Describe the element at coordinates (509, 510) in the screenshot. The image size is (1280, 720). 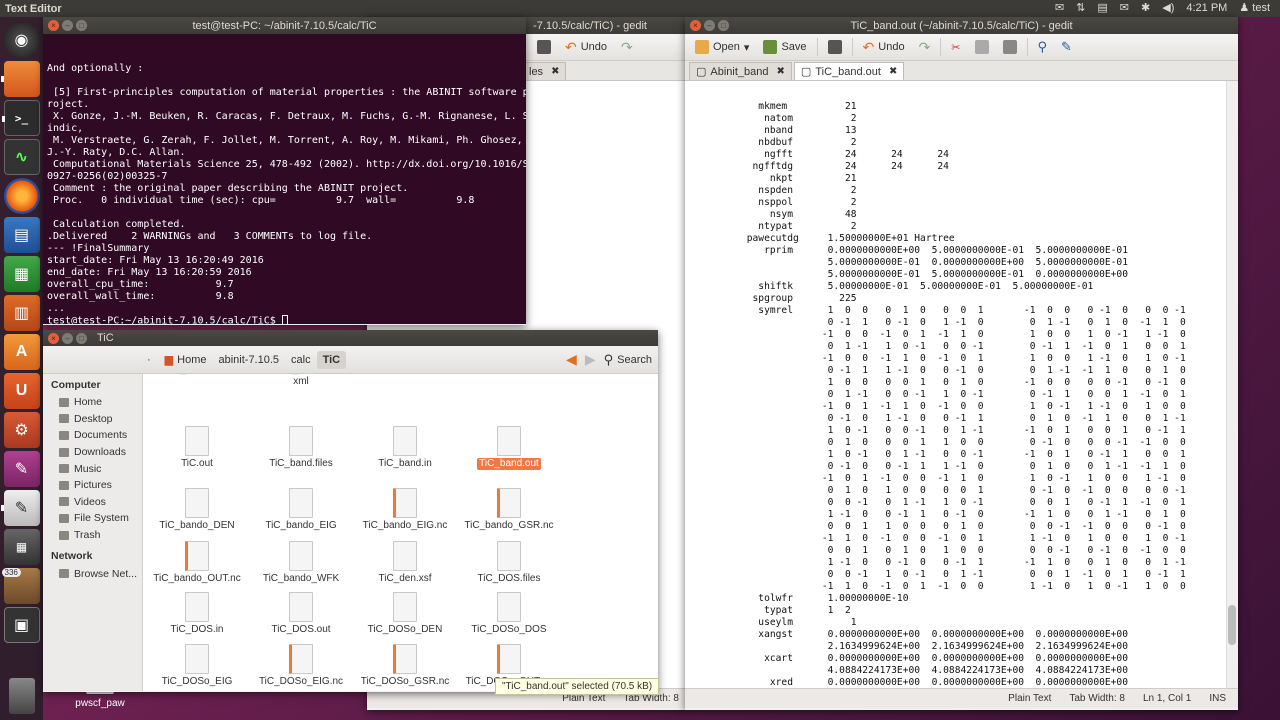
I see `file-item: TiC_bando_GSR.nc` at that location.